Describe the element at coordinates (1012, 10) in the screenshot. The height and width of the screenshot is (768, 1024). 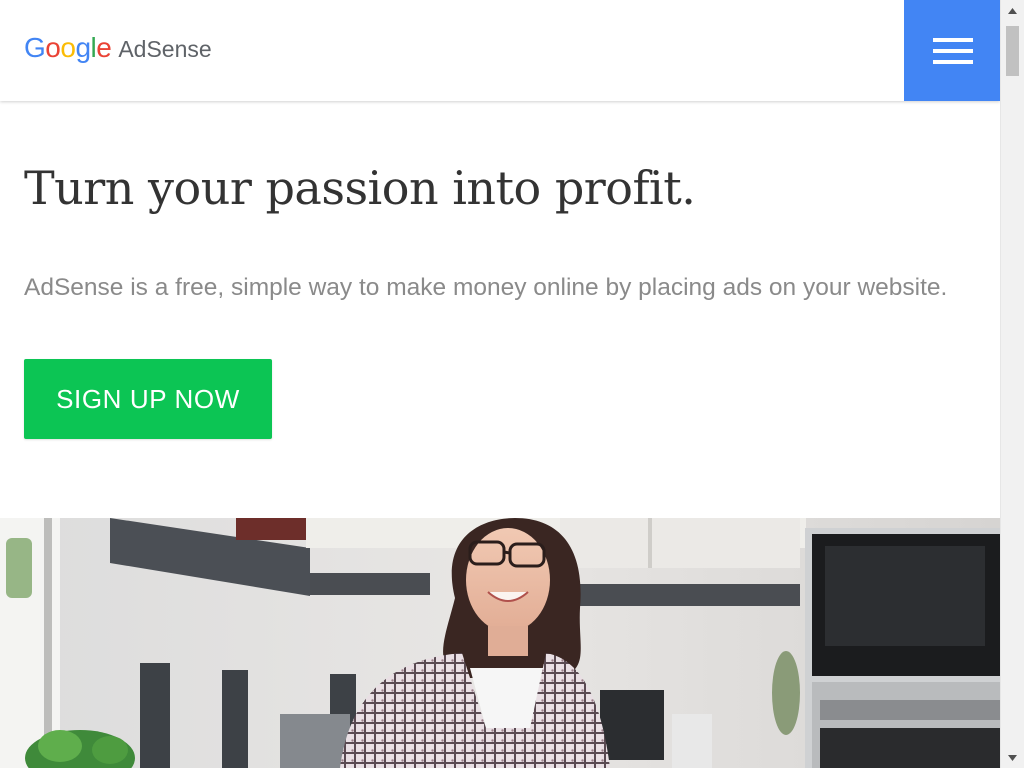
I see `scroll-up-arrow-icon` at that location.